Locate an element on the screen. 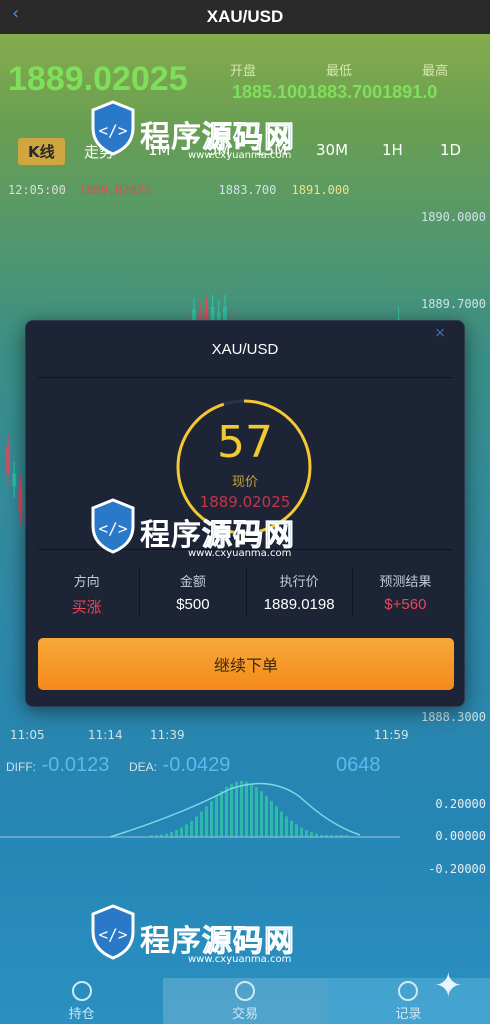  top-bar: ‹ XAU/USD is located at coordinates (245, 17).